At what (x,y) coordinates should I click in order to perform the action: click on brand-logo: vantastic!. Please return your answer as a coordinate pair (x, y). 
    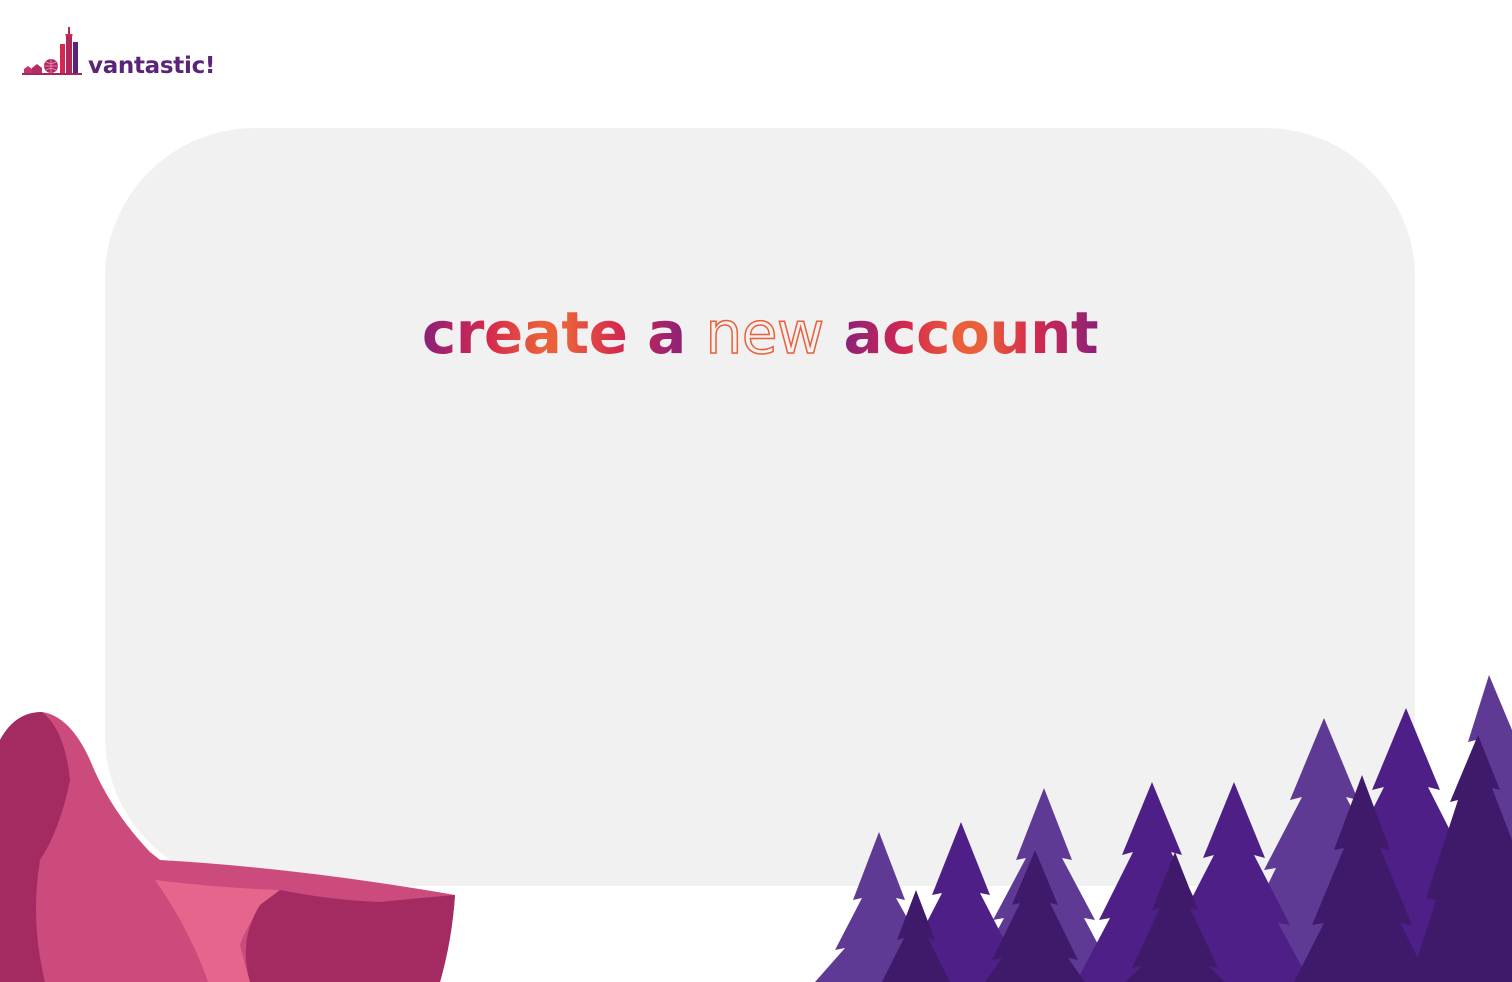
    Looking at the image, I should click on (118, 51).